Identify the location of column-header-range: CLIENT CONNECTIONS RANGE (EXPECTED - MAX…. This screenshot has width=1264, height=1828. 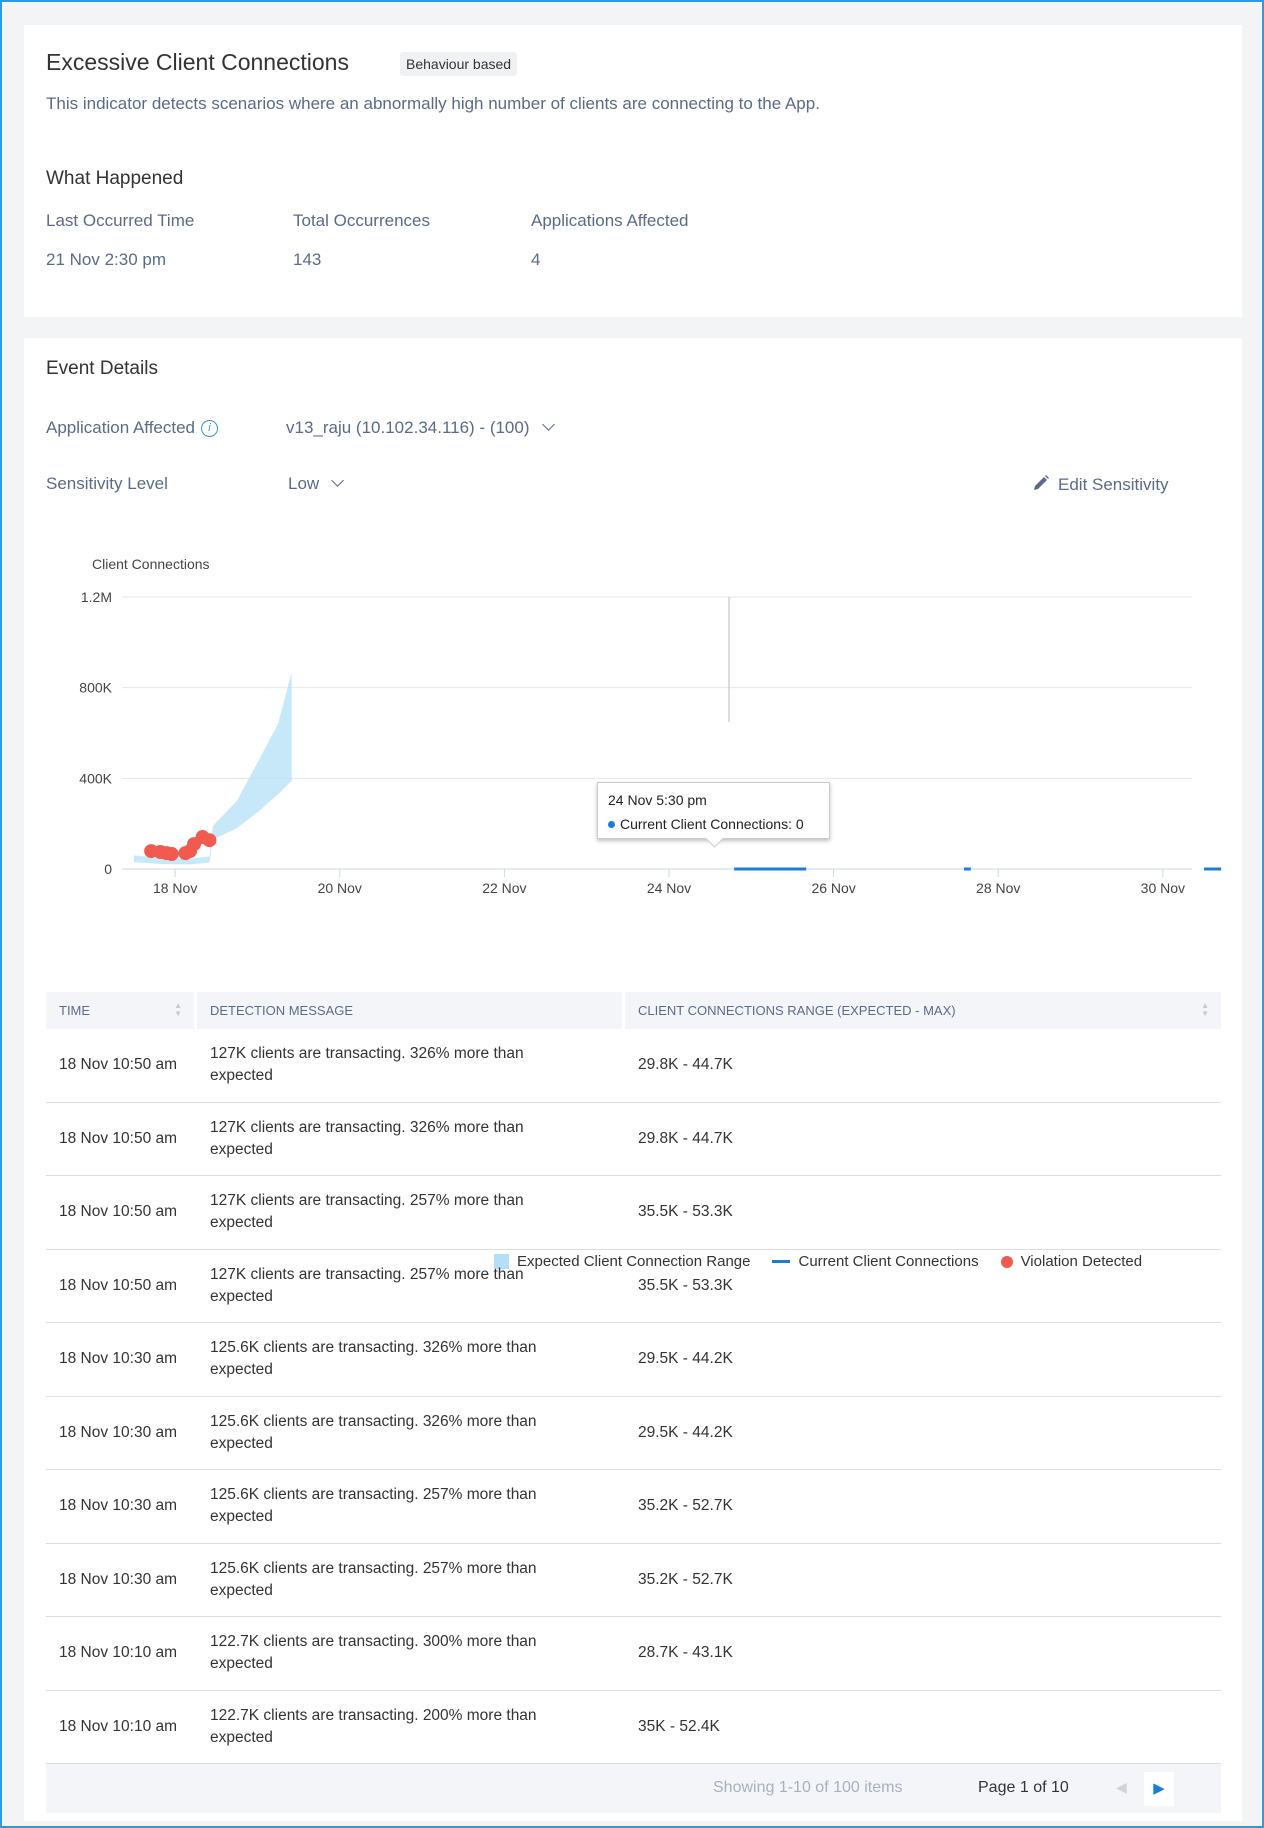
(923, 1010).